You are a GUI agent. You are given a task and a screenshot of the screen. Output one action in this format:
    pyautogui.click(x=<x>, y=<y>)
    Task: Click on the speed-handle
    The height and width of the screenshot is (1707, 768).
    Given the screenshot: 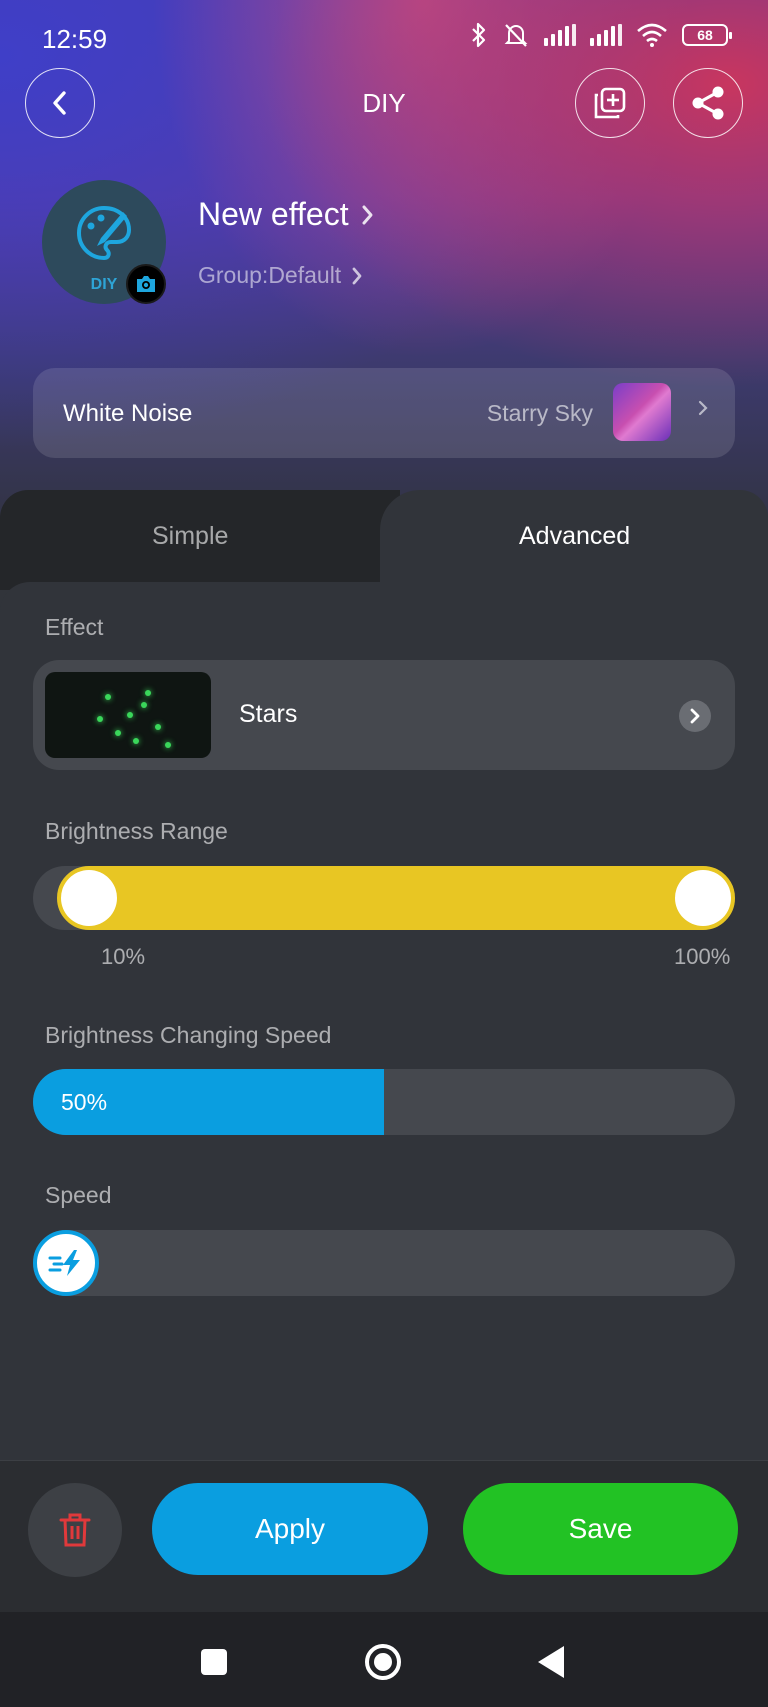 What is the action you would take?
    pyautogui.click(x=66, y=1263)
    